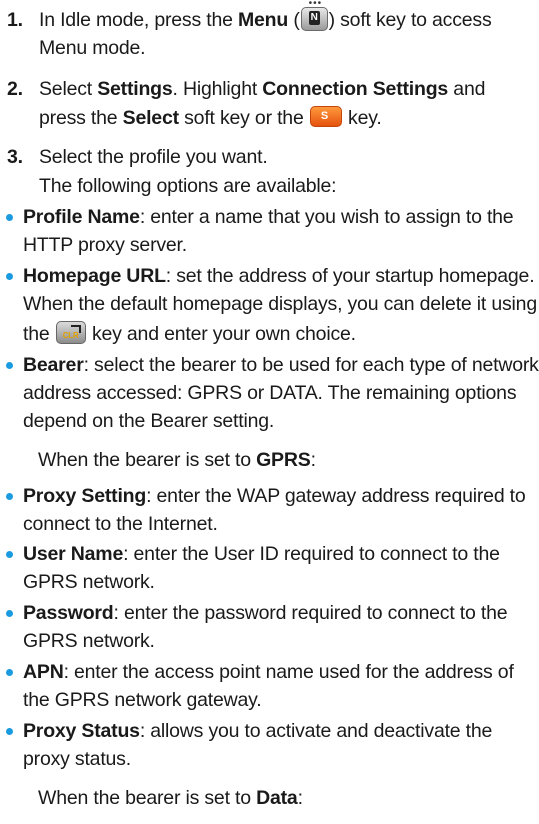  What do you see at coordinates (325, 117) in the screenshot?
I see `select-key-icon: S` at bounding box center [325, 117].